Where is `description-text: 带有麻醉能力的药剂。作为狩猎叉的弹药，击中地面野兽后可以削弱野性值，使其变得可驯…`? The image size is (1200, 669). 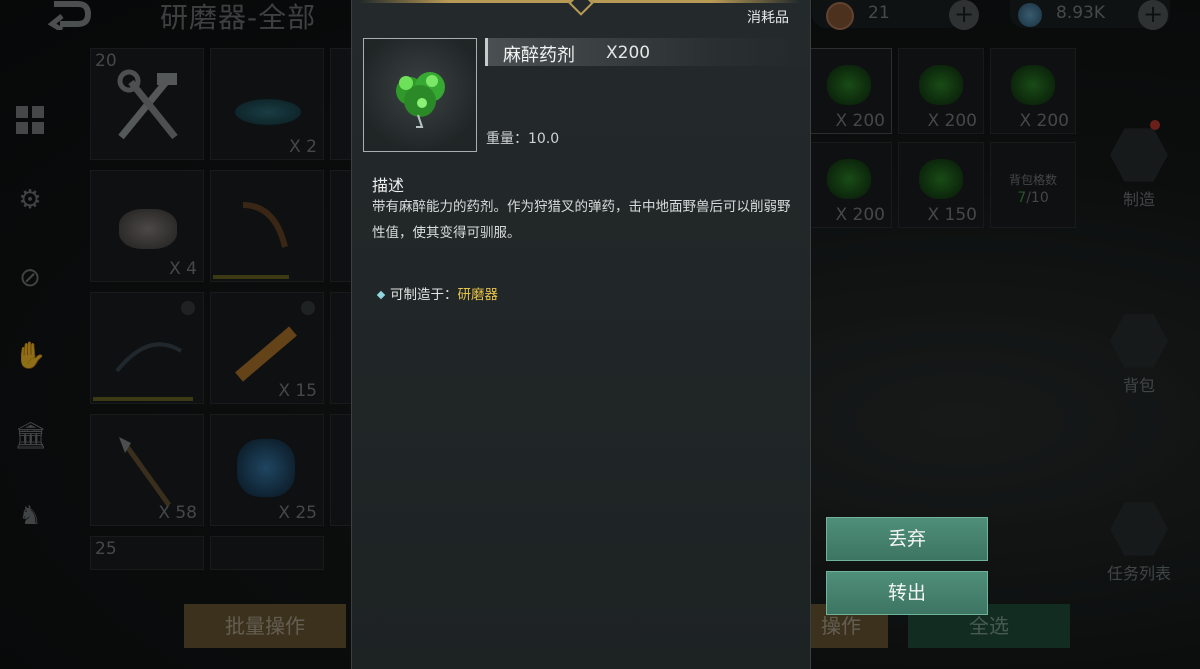
description-text: 带有麻醉能力的药剂。作为狩猎叉的弹药，击中地面野兽后可以削弱野性值，使其变得可驯… is located at coordinates (581, 220).